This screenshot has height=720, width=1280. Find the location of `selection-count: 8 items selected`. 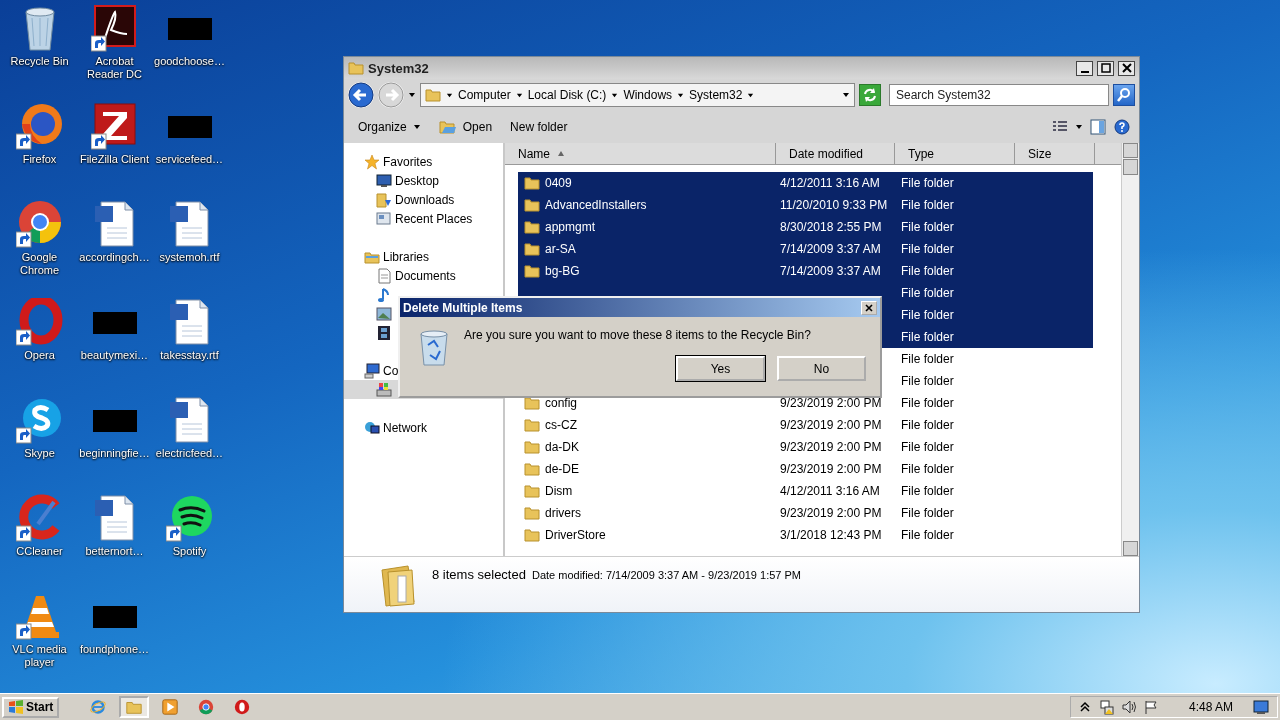

selection-count: 8 items selected is located at coordinates (479, 574).